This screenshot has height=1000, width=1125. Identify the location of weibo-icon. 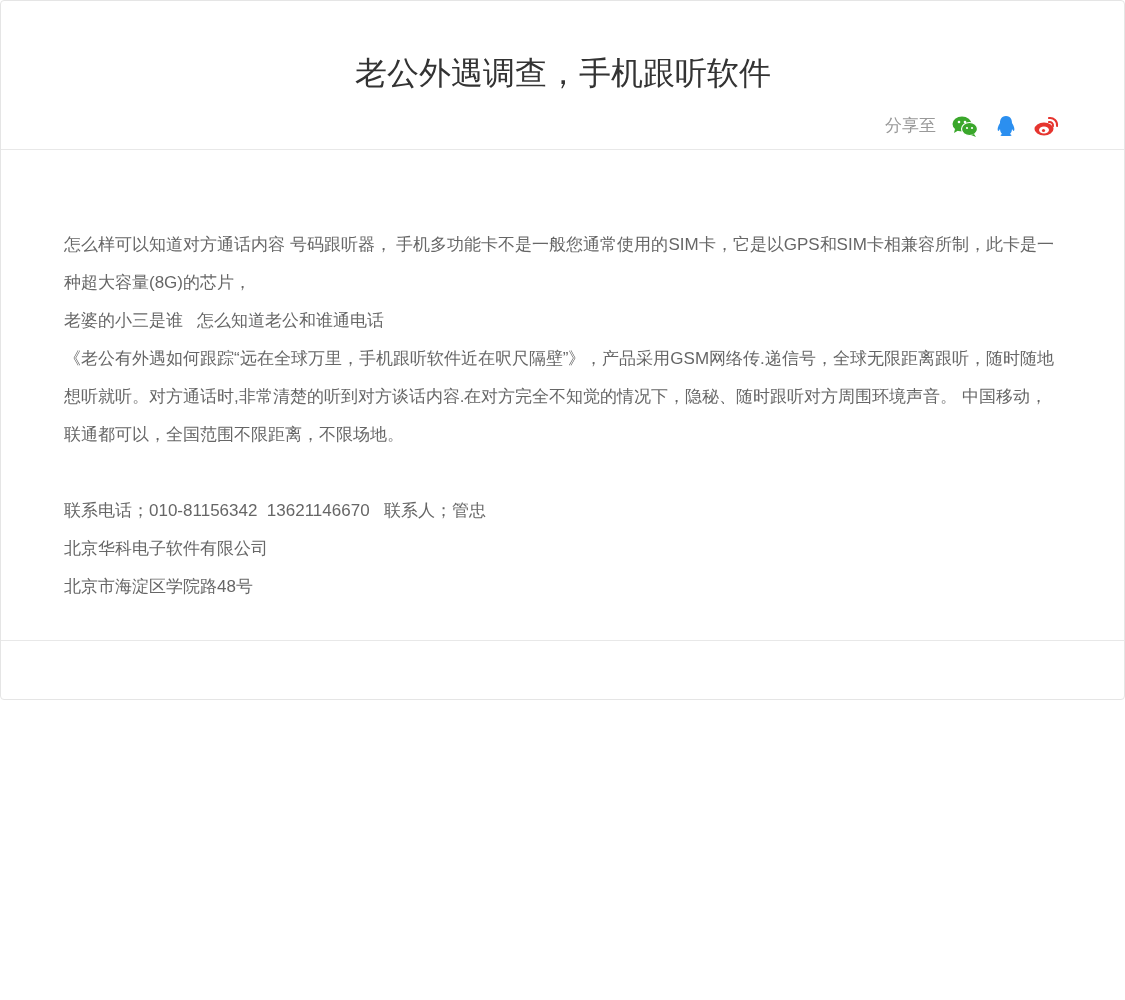
(1047, 125).